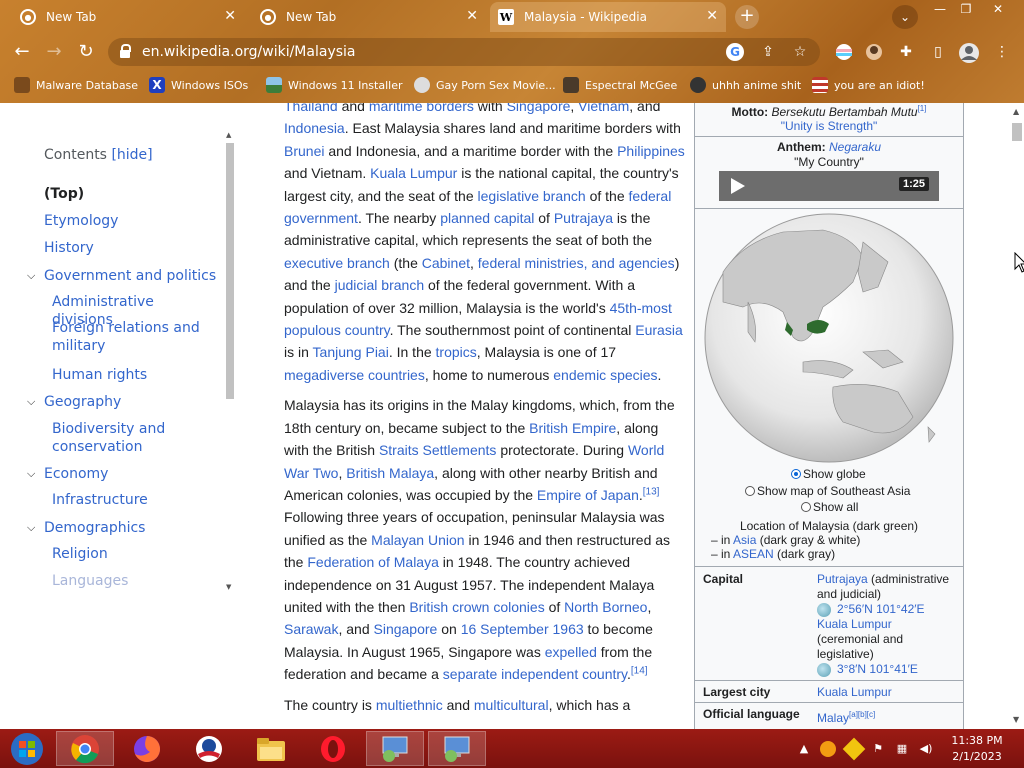  What do you see at coordinates (922, 108) in the screenshot?
I see `motto-ref: [1]` at bounding box center [922, 108].